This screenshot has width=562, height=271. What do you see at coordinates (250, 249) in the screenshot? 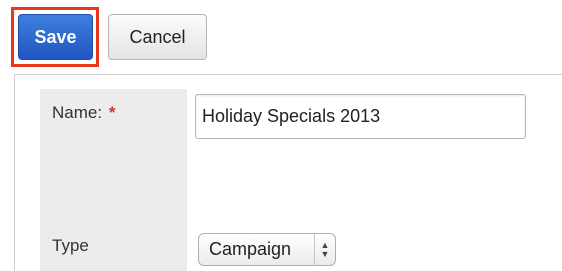
I see `type-select-value: Campaign` at bounding box center [250, 249].